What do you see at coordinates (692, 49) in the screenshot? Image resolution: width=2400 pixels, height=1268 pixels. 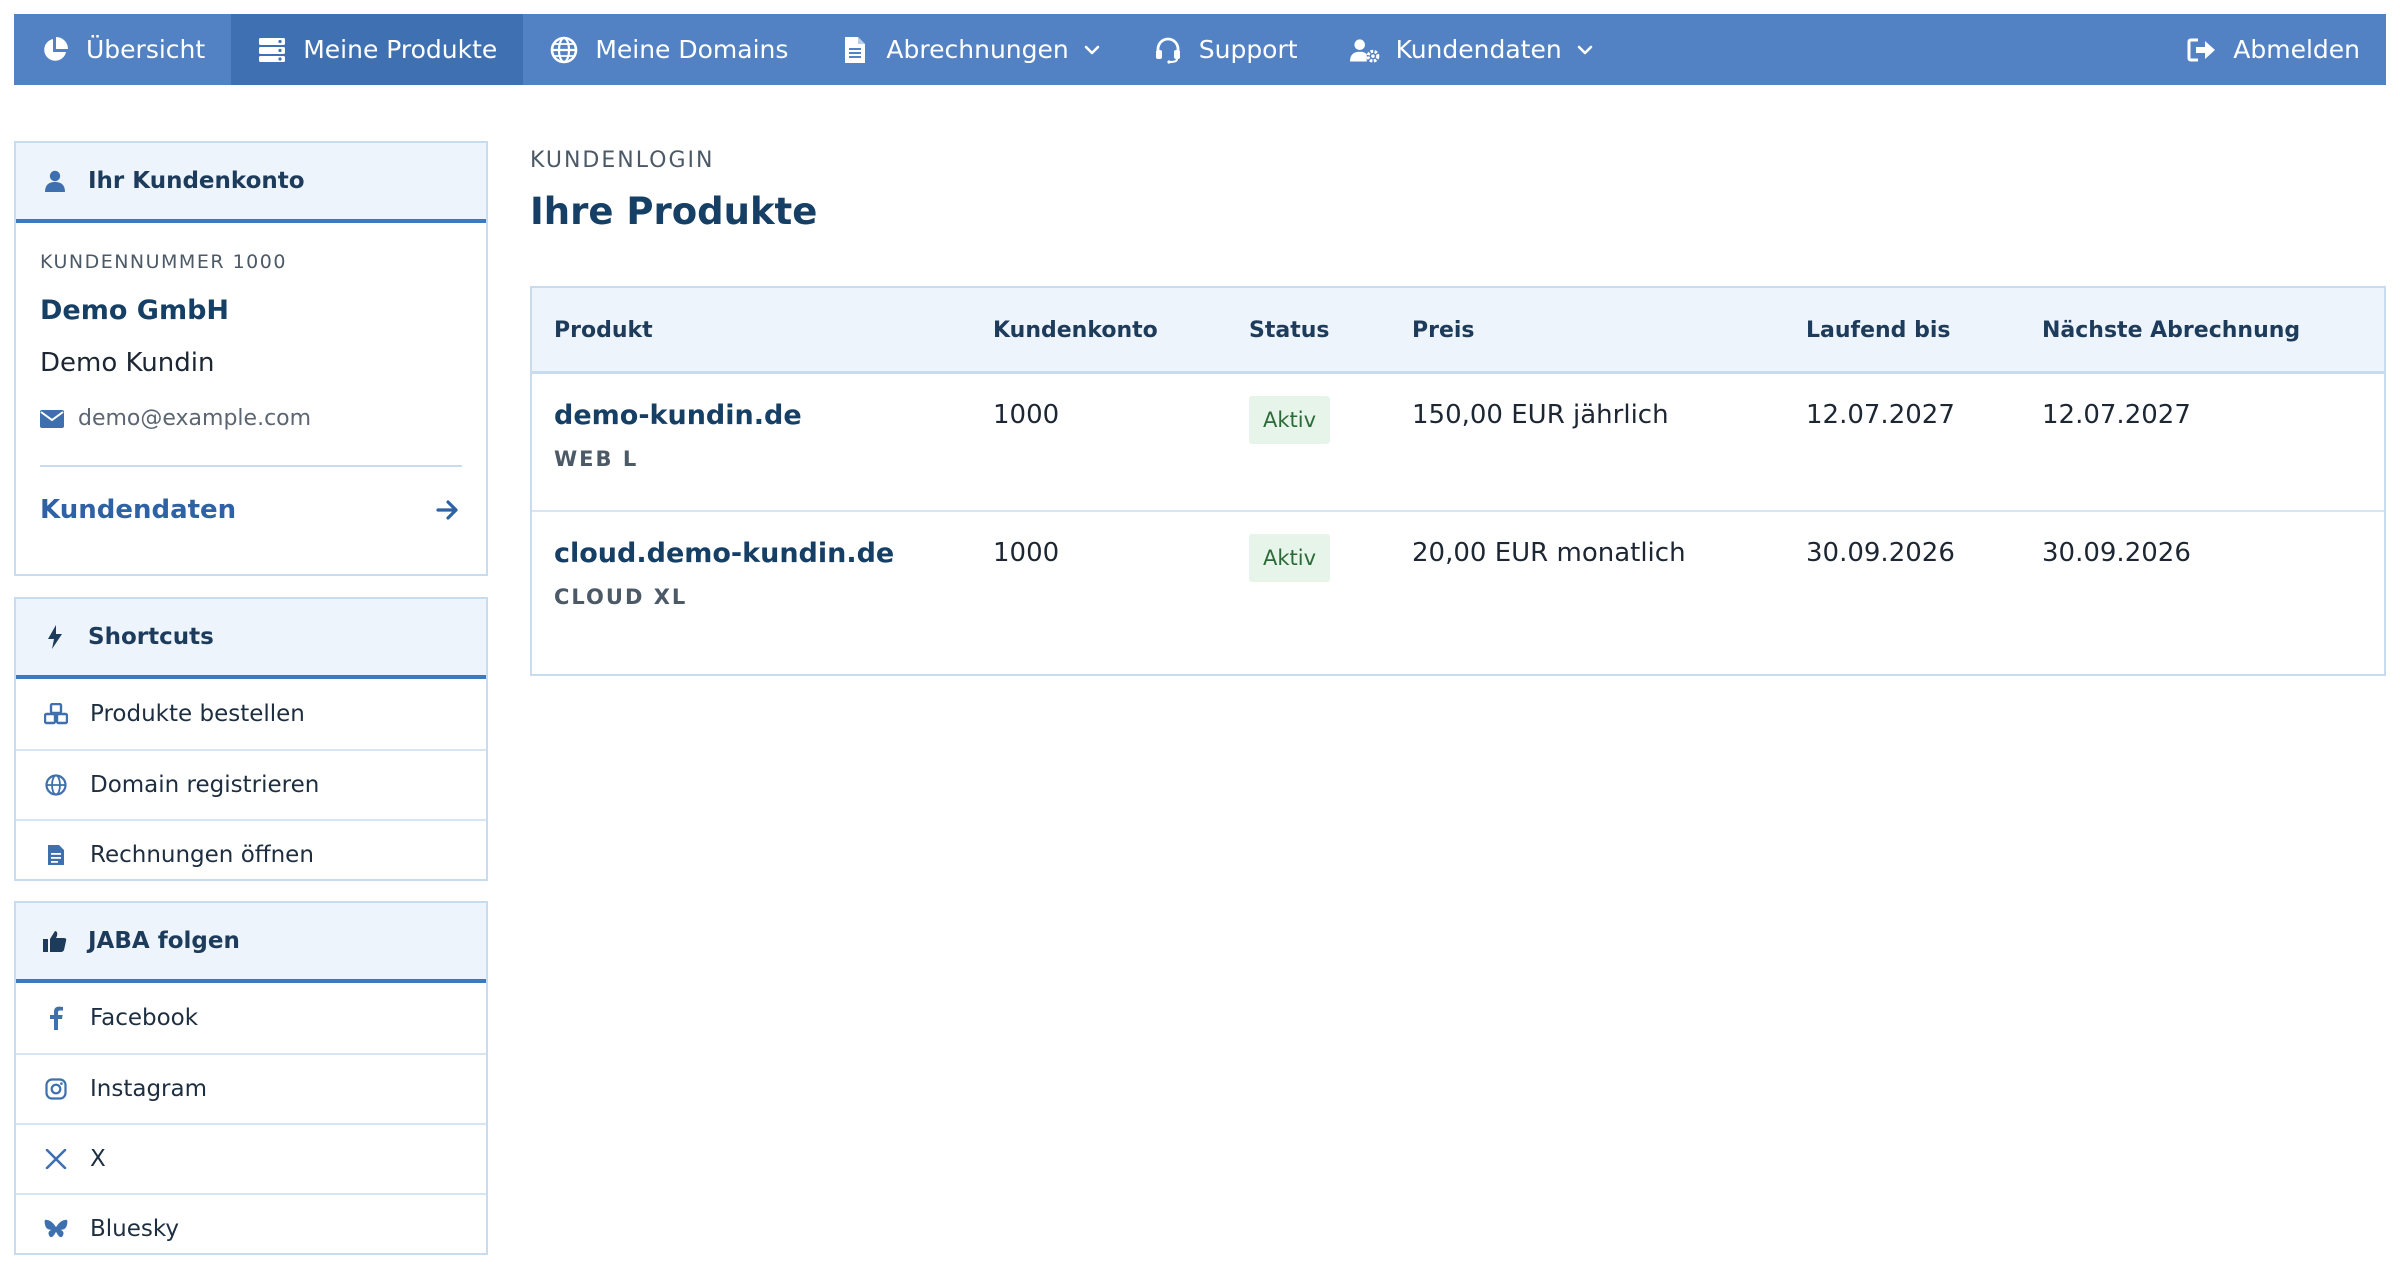 I see `nav-label: Meine Domains` at bounding box center [692, 49].